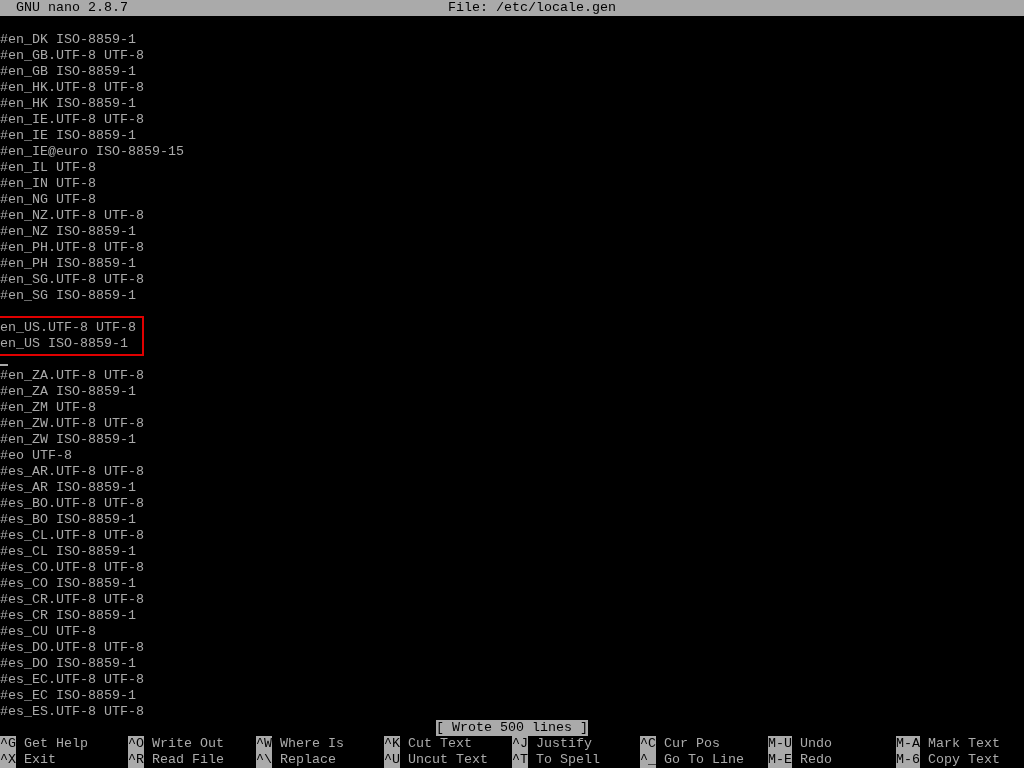  What do you see at coordinates (72, 88) in the screenshot?
I see `file-line: #en_HK.UTF-8 UTF-8` at bounding box center [72, 88].